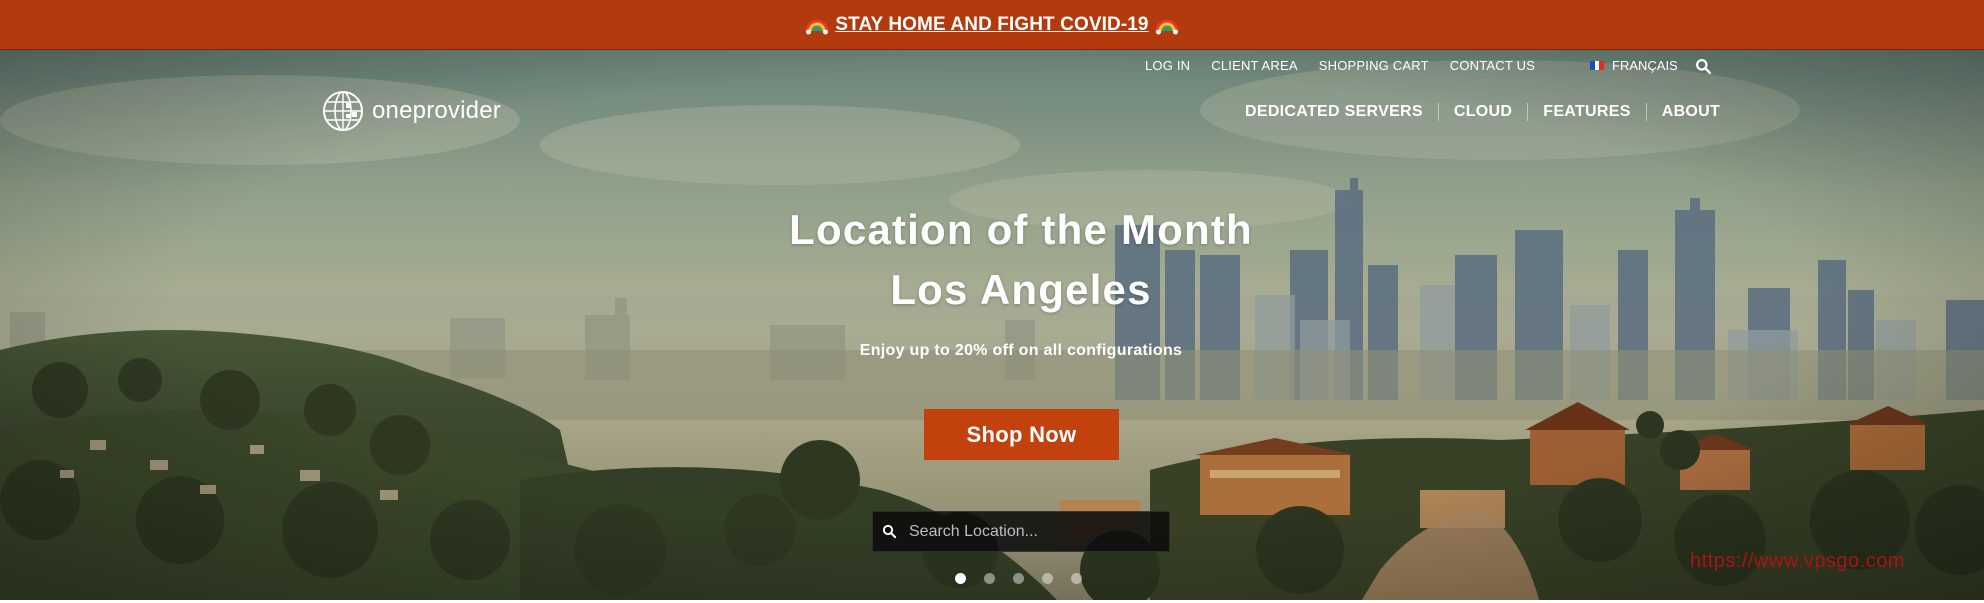 The width and height of the screenshot is (1984, 603). Describe the element at coordinates (1341, 112) in the screenshot. I see `nav-dedicated-servers: DEDICATED SERVERS` at that location.